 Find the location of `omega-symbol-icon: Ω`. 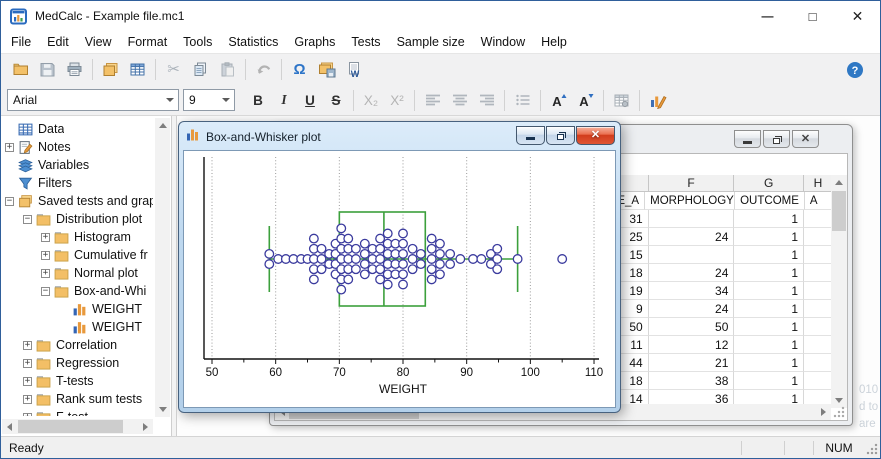

omega-symbol-icon: Ω is located at coordinates (299, 69).